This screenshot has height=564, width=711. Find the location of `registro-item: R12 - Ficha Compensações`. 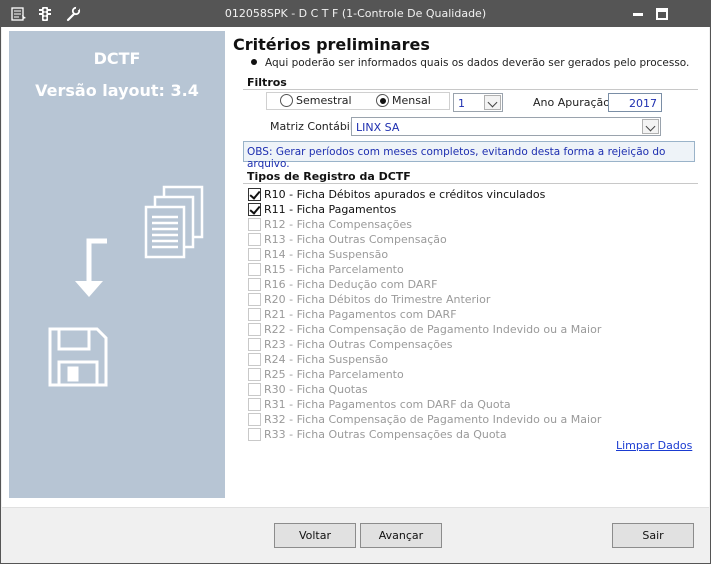

registro-item: R12 - Ficha Compensações is located at coordinates (330, 224).